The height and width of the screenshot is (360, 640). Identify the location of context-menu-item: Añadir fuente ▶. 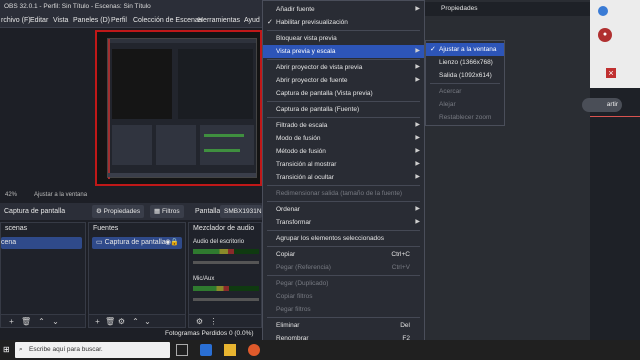
(343, 9).